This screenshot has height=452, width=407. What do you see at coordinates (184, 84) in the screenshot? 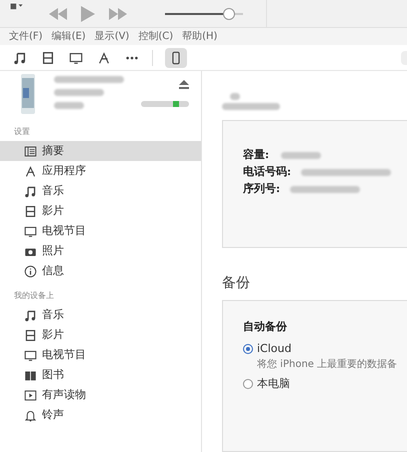
I see `eject-icon` at bounding box center [184, 84].